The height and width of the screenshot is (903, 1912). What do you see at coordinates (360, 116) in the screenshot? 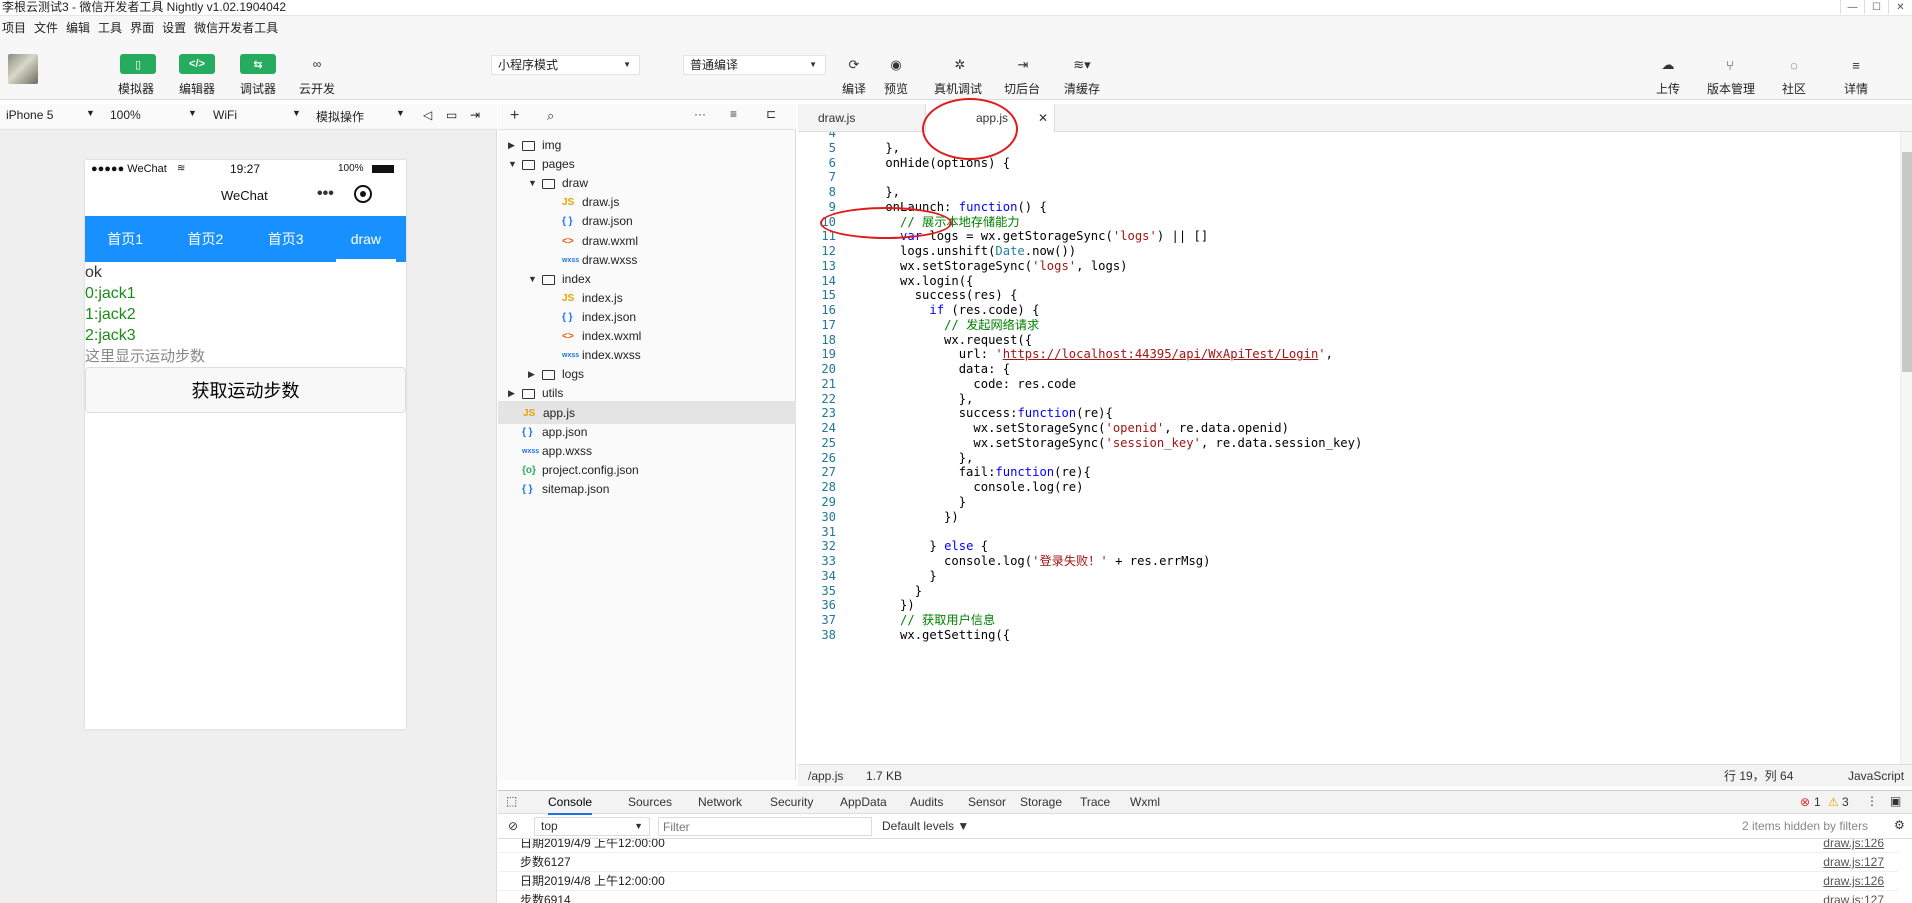
I see `operation-select: 模拟操作 ▼` at bounding box center [360, 116].